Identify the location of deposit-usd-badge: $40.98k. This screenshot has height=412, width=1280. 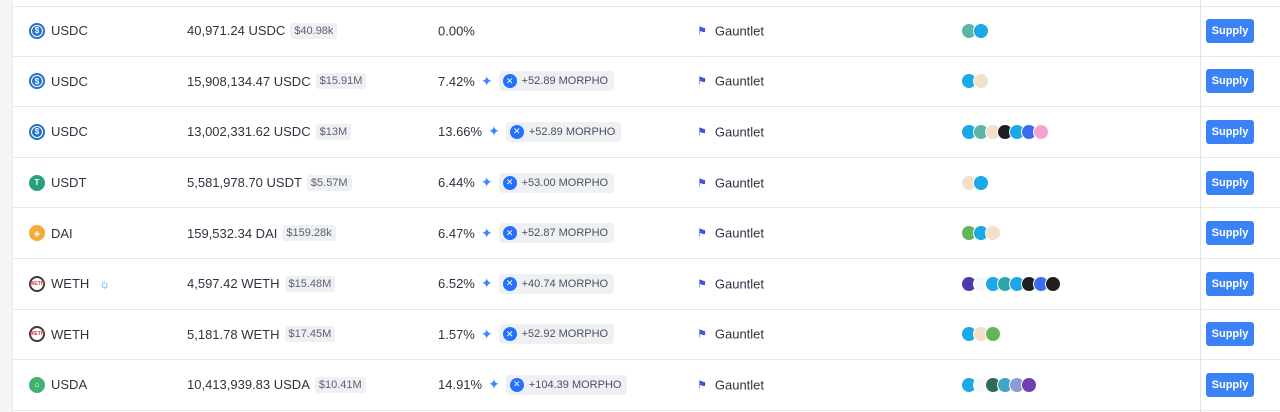
(314, 30).